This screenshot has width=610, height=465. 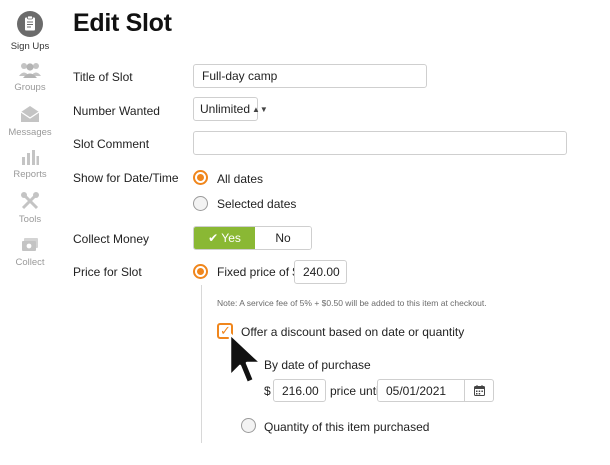 What do you see at coordinates (231, 238) in the screenshot?
I see `collect-yes-label: Yes` at bounding box center [231, 238].